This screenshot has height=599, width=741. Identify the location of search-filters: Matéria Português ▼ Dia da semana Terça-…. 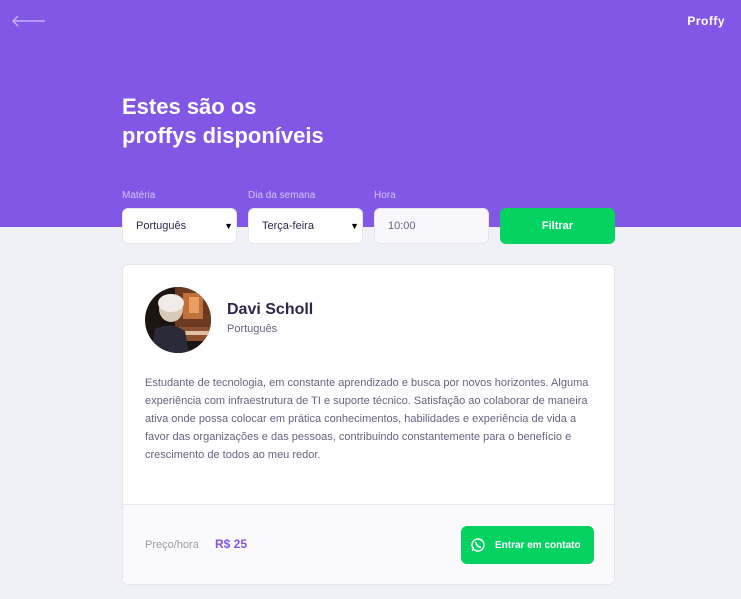
(368, 218).